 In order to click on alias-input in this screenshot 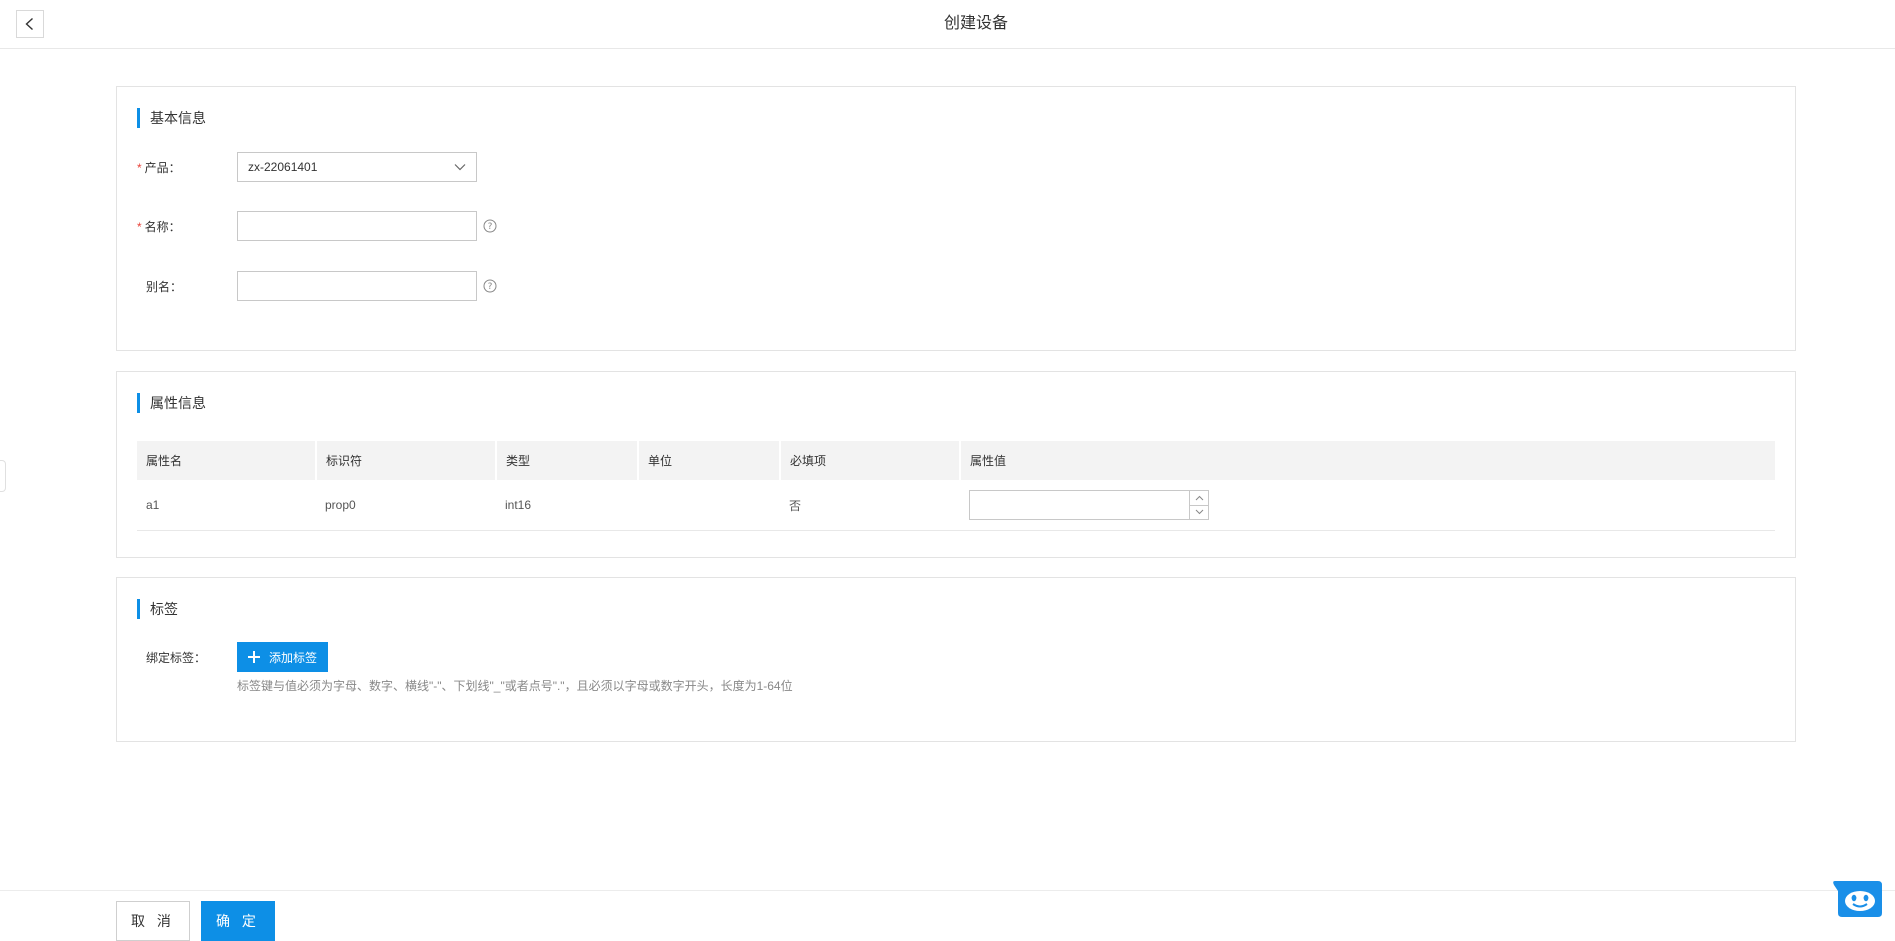, I will do `click(357, 286)`.